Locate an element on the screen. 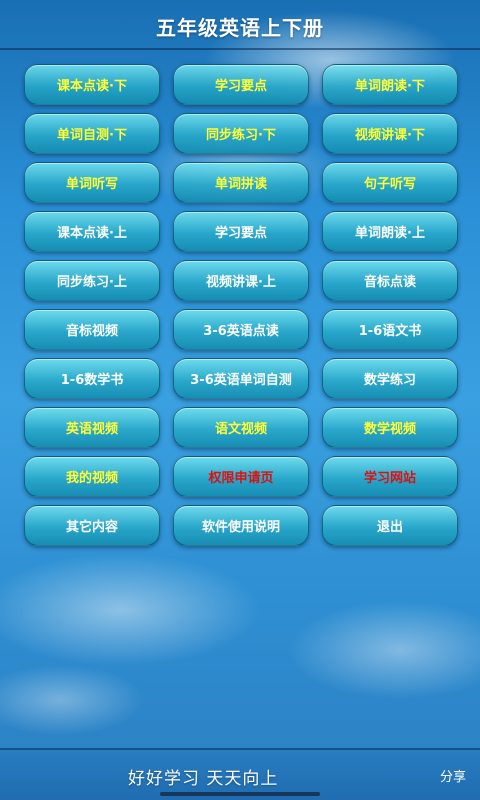 The width and height of the screenshot is (480, 800). english-video-button: 英语视频 is located at coordinates (92, 427).